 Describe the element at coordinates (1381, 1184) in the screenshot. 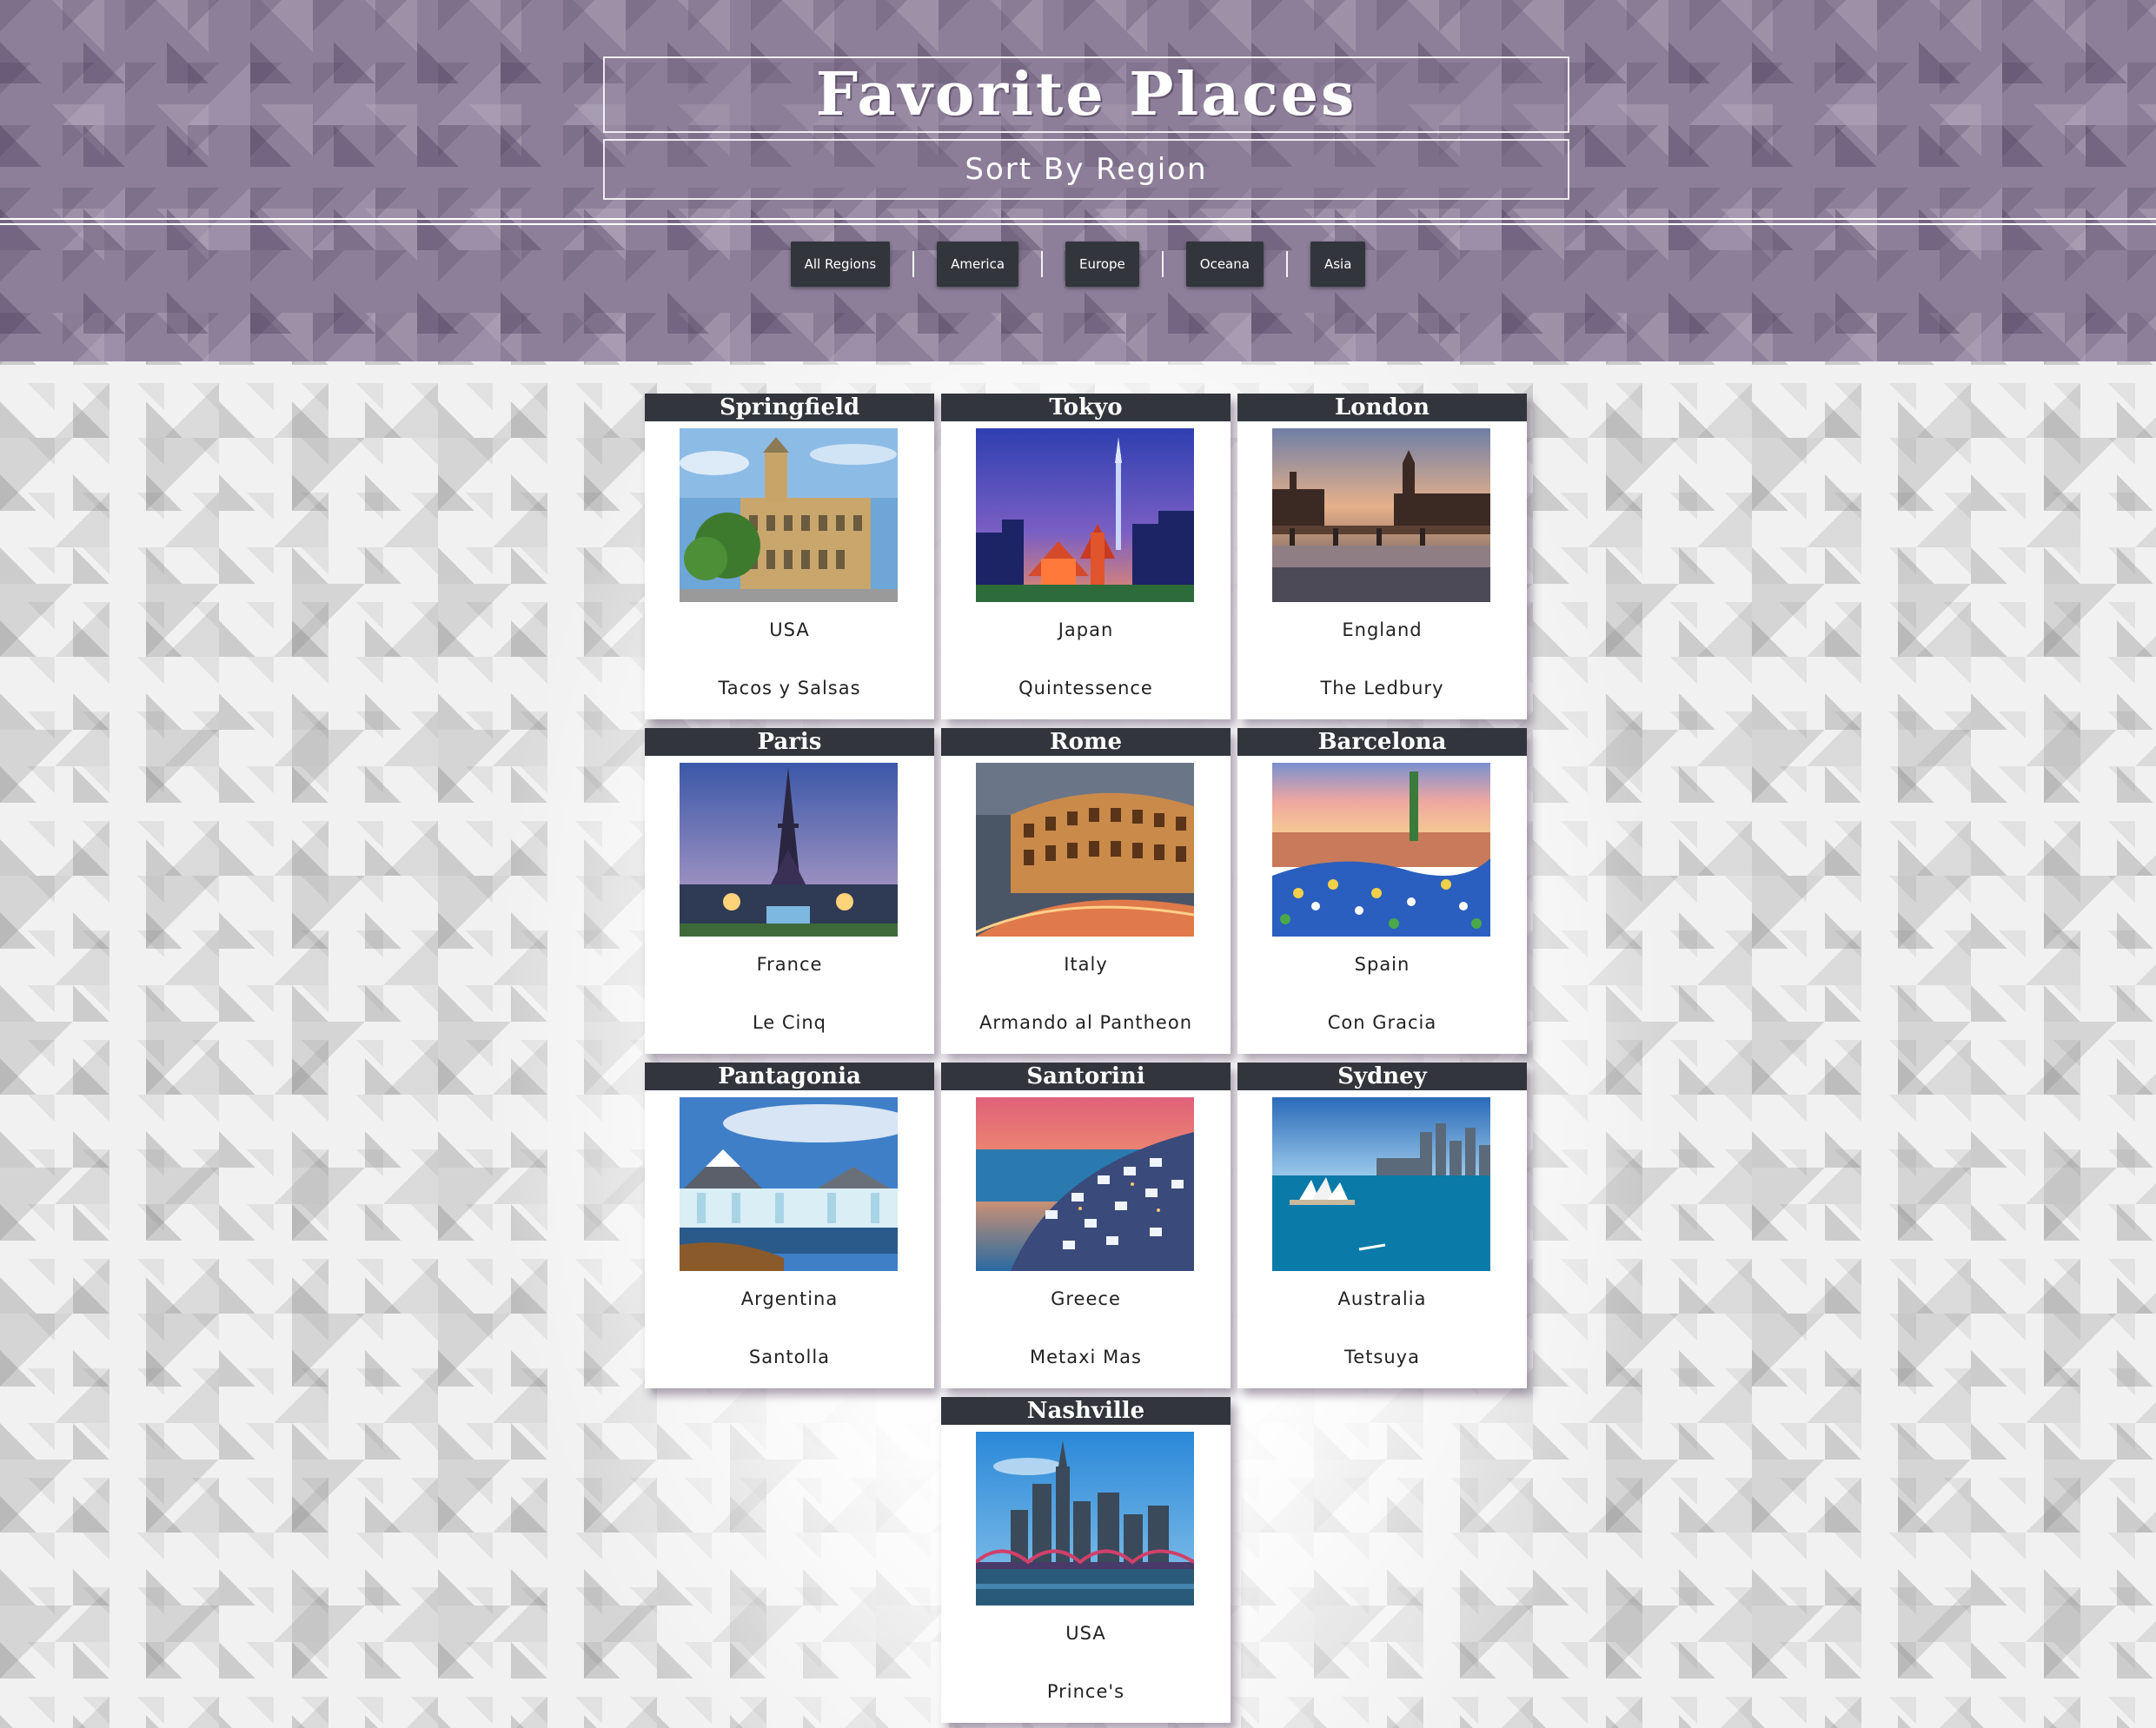

I see `harbour-photo` at that location.